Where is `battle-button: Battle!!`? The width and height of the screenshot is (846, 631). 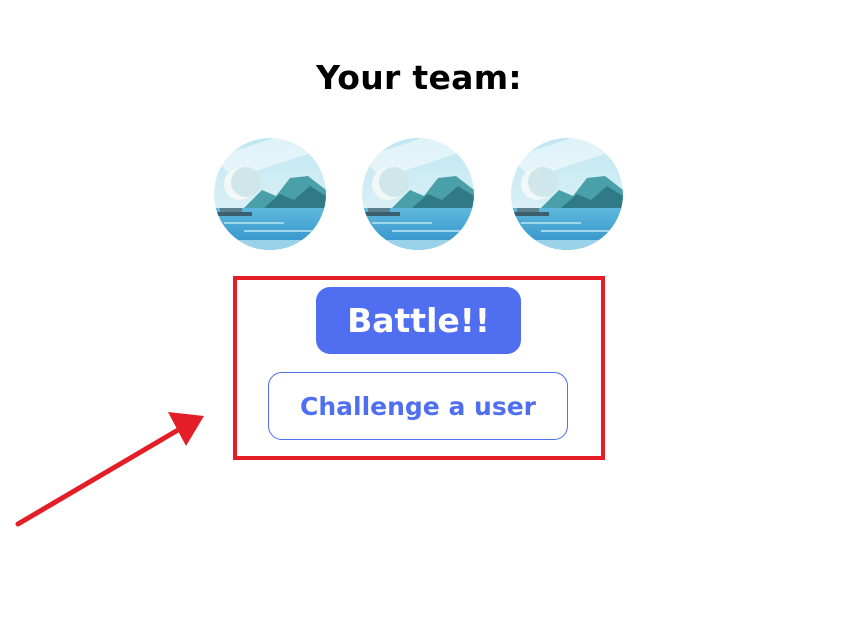 battle-button: Battle!! is located at coordinates (418, 320).